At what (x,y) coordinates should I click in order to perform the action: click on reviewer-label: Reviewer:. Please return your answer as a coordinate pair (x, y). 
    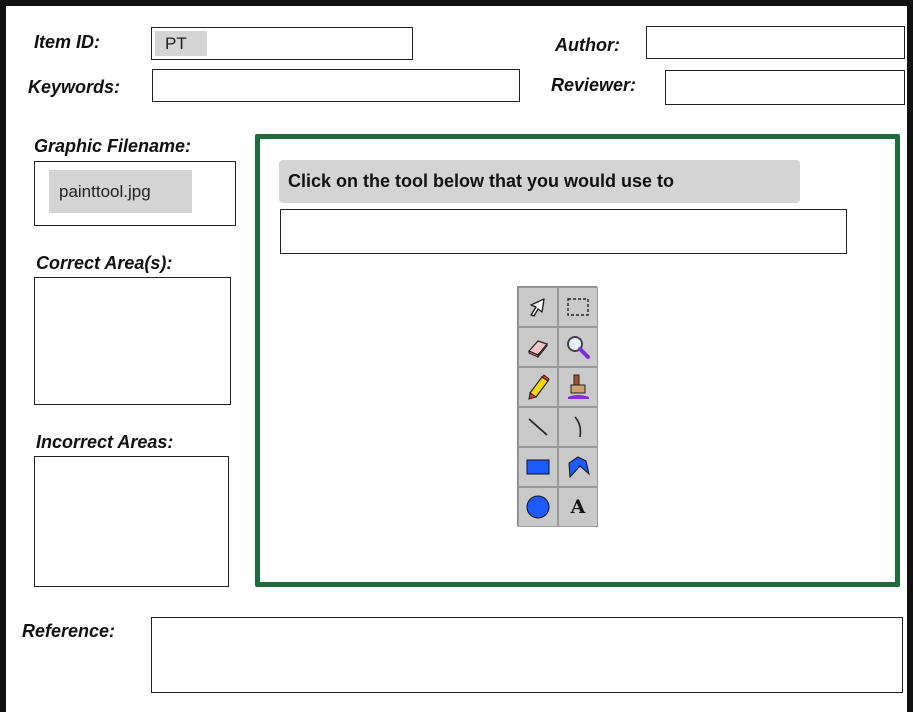
    Looking at the image, I should click on (594, 85).